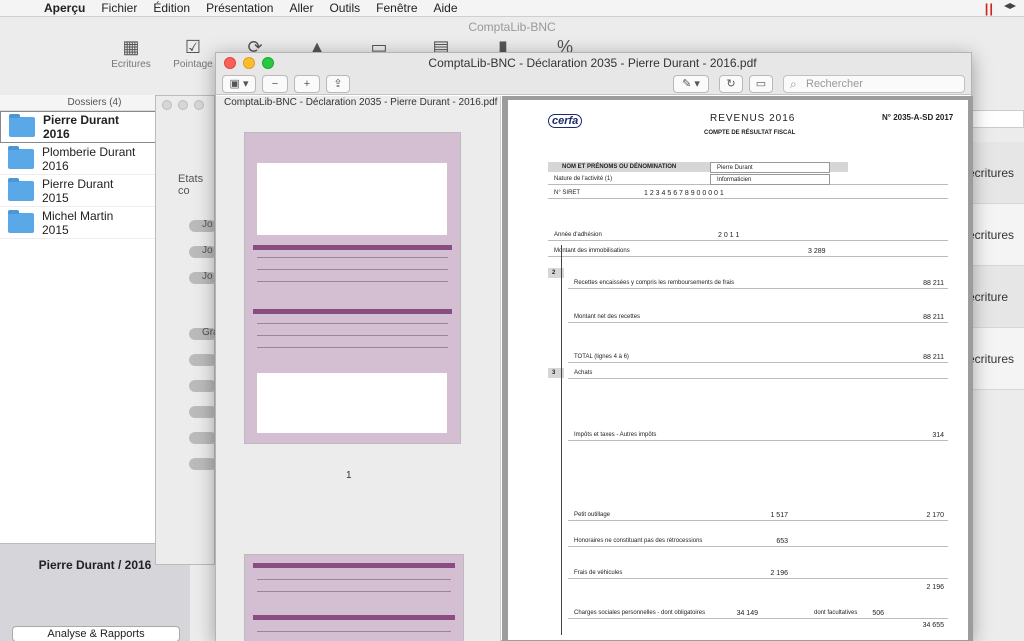 Image resolution: width=1024 pixels, height=641 pixels. Describe the element at coordinates (131, 64) in the screenshot. I see `toolbar-ecritures-label: Ecritures` at that location.